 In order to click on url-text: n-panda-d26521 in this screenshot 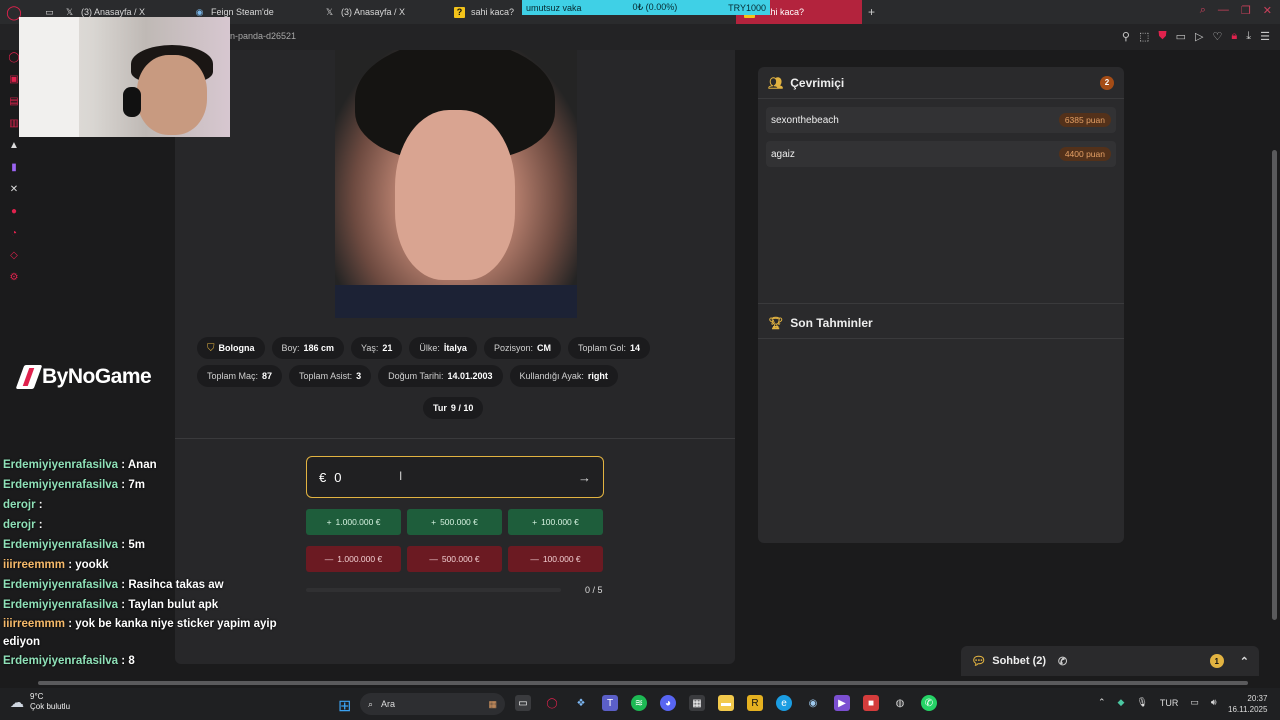, I will do `click(263, 36)`.